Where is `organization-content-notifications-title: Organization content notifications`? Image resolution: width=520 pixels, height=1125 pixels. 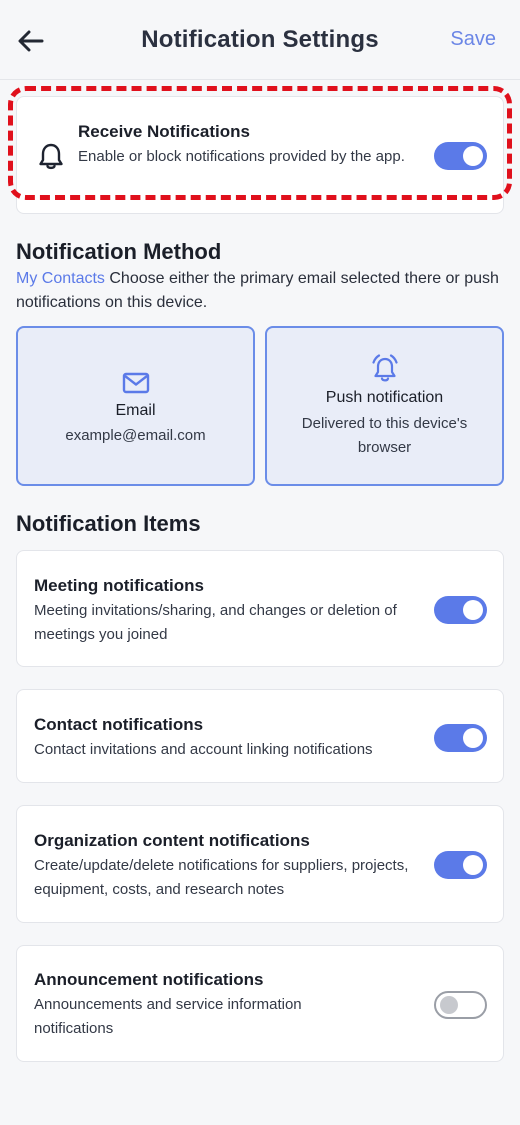
organization-content-notifications-title: Organization content notifications is located at coordinates (172, 840).